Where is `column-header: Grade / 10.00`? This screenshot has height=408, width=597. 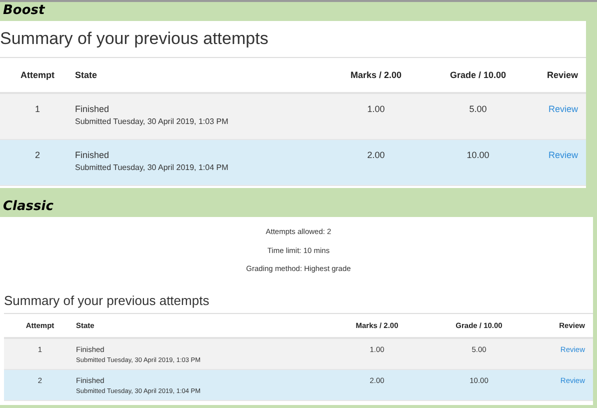 column-header: Grade / 10.00 is located at coordinates (478, 75).